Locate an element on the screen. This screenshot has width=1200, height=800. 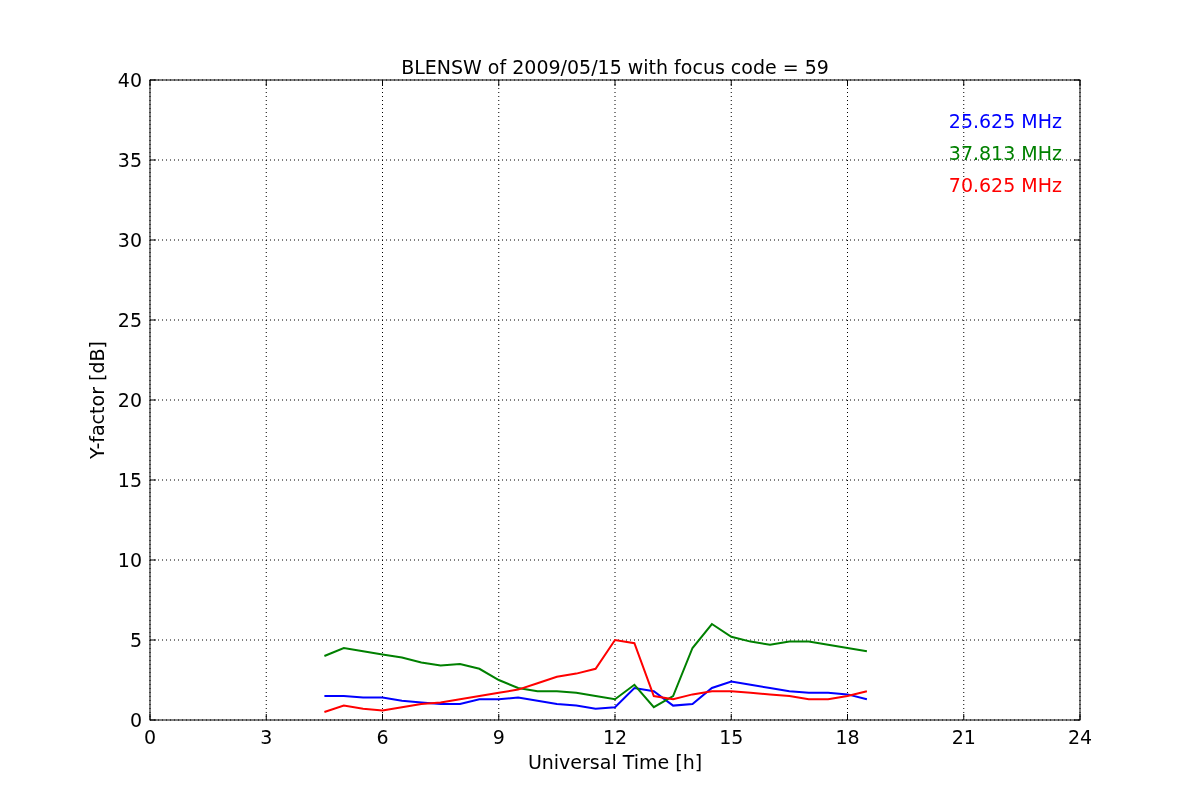
x-tick-label: 3 is located at coordinates (266, 737).